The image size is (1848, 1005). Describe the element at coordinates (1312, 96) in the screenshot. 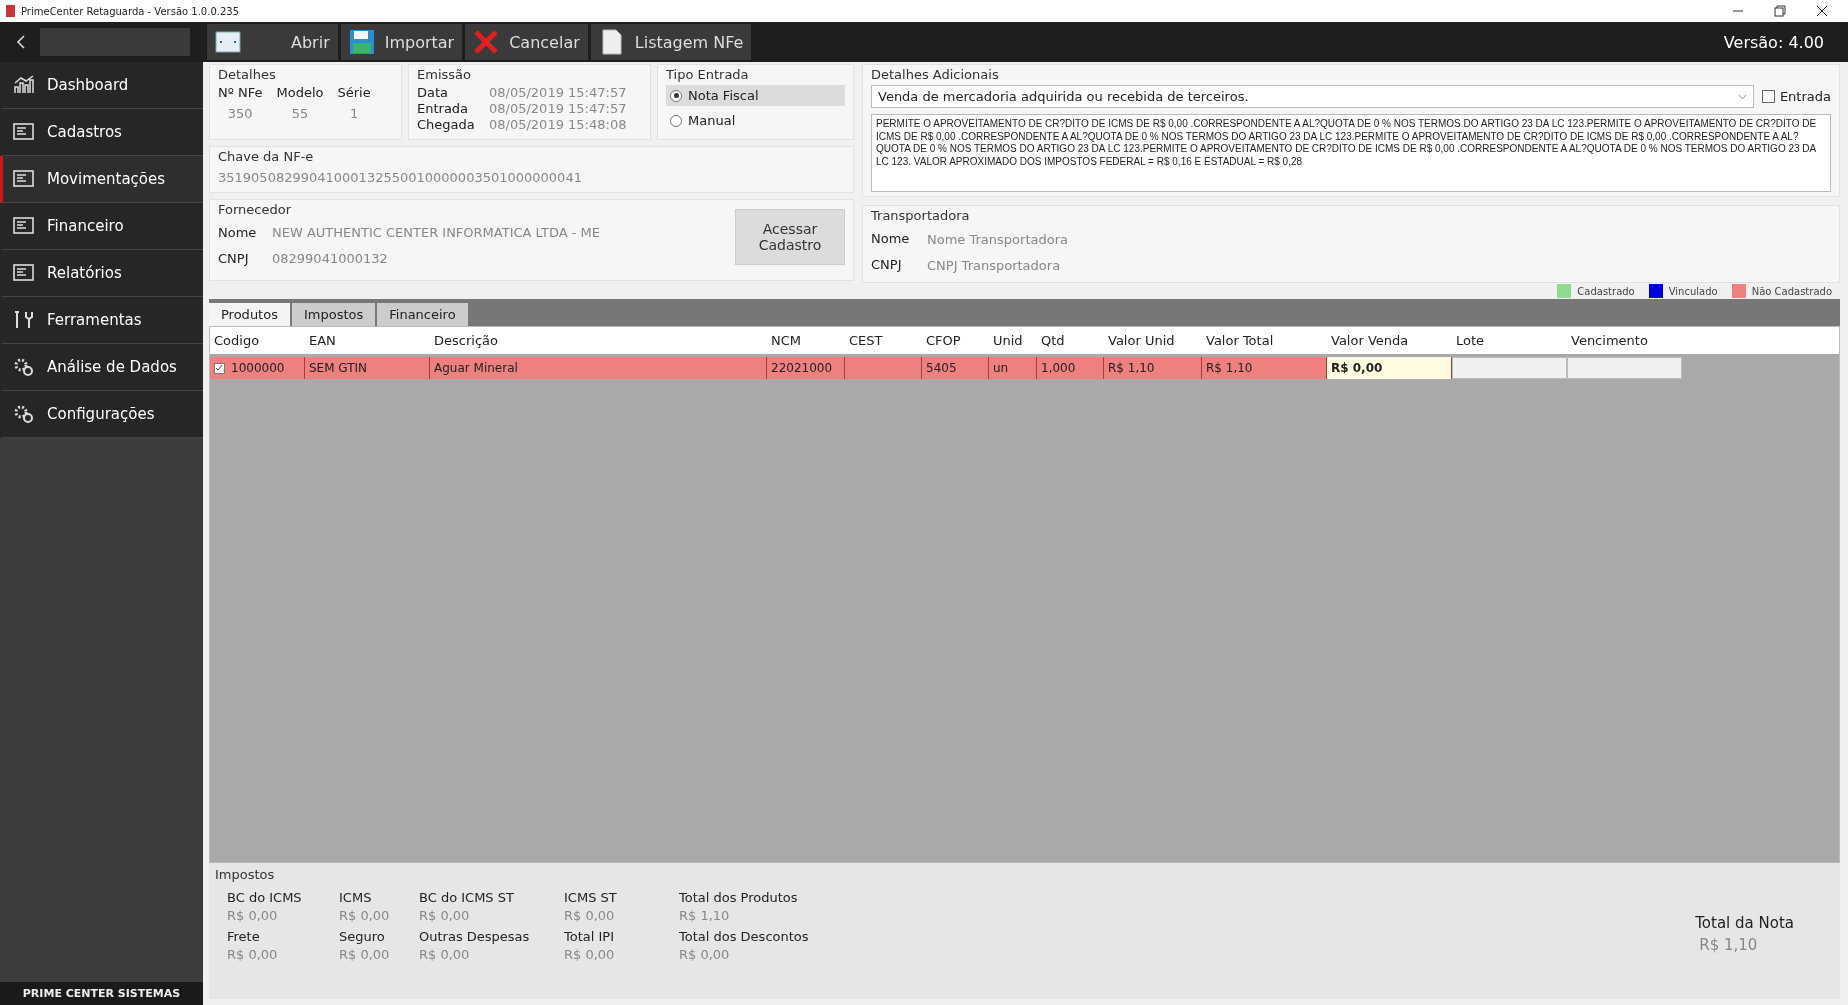

I see `operation-select: Venda de mercadoria adquirida ou recebida de terceiros.` at that location.